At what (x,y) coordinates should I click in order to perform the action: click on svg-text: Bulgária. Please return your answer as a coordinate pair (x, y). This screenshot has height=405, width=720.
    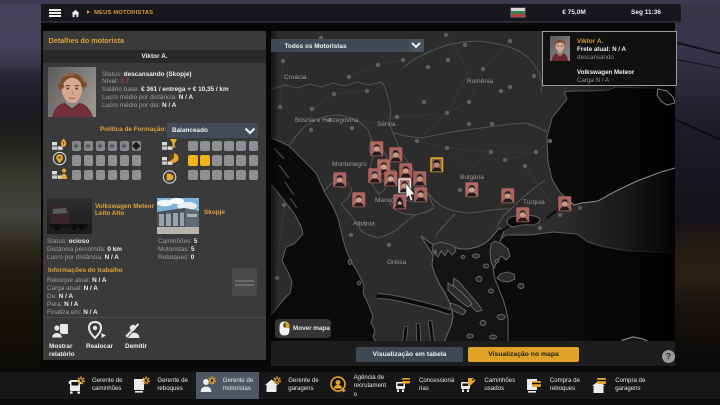
    Looking at the image, I should click on (472, 177).